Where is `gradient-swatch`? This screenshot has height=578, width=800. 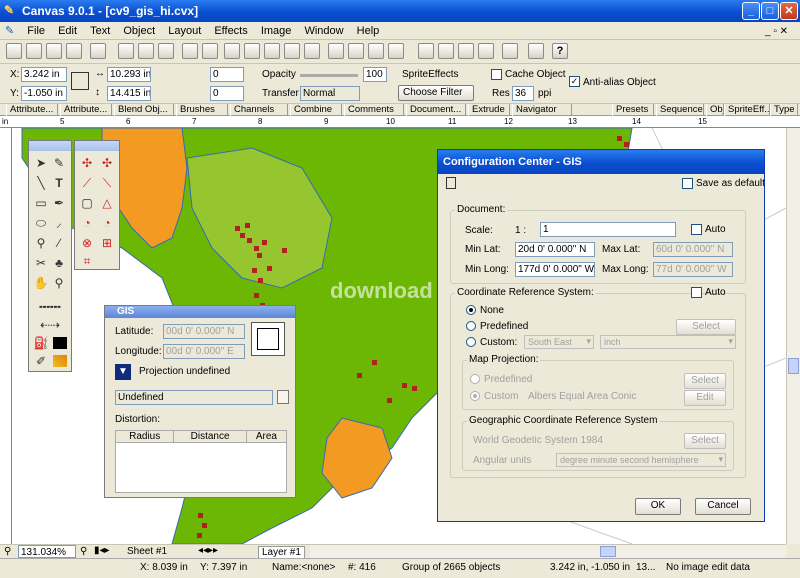 gradient-swatch is located at coordinates (60, 361).